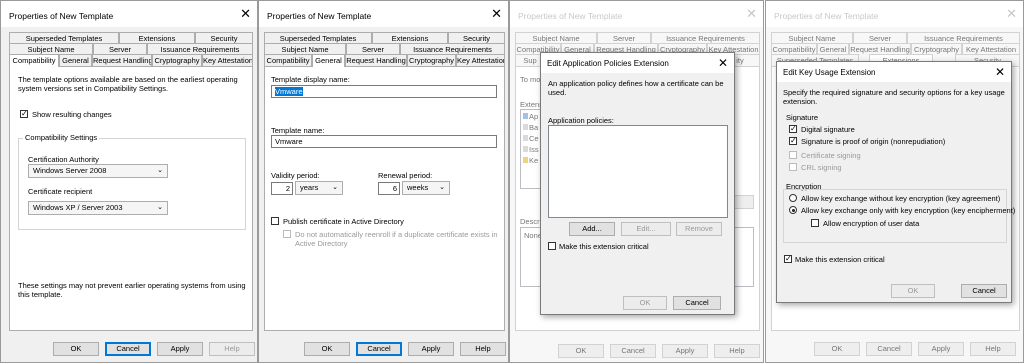 The image size is (1024, 363). Describe the element at coordinates (788, 259) in the screenshot. I see `critical-checkbox: ✓` at that location.